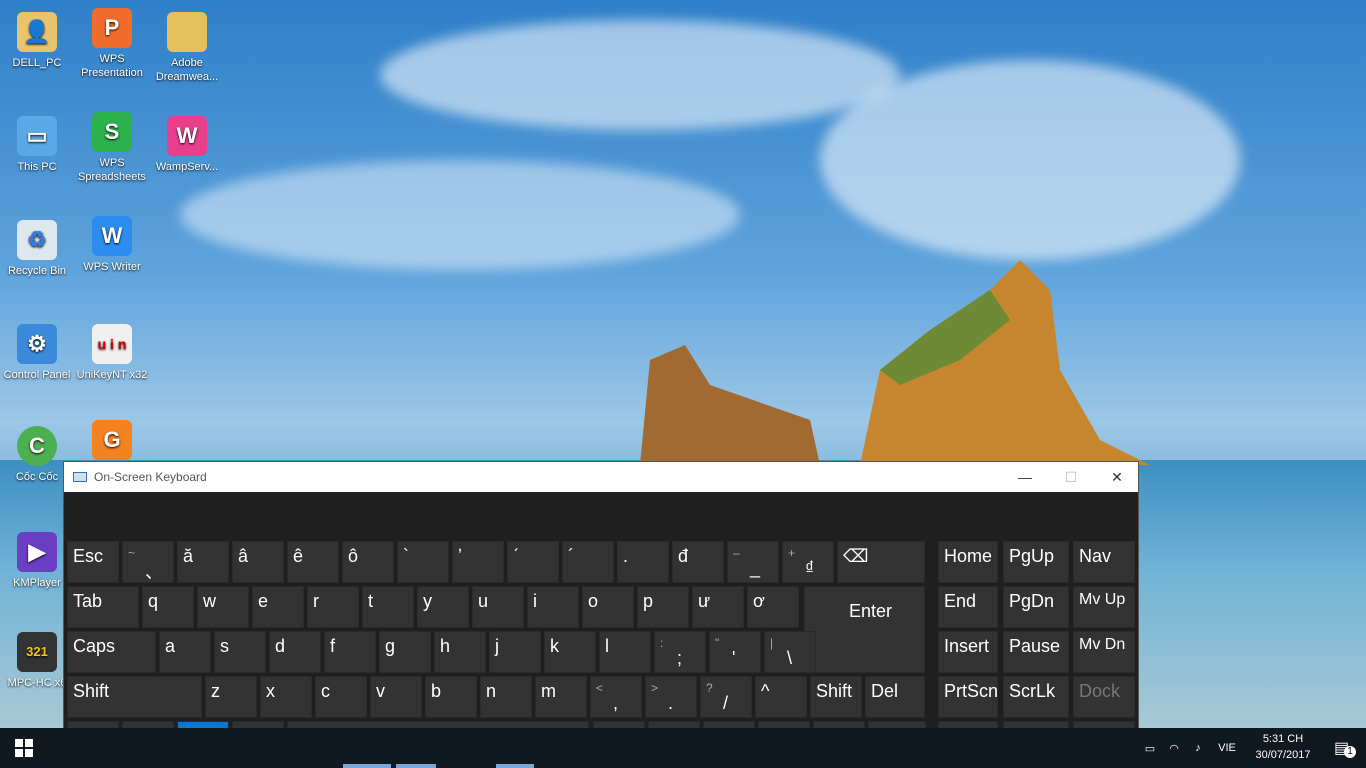  What do you see at coordinates (350, 652) in the screenshot?
I see `key-f: f` at bounding box center [350, 652].